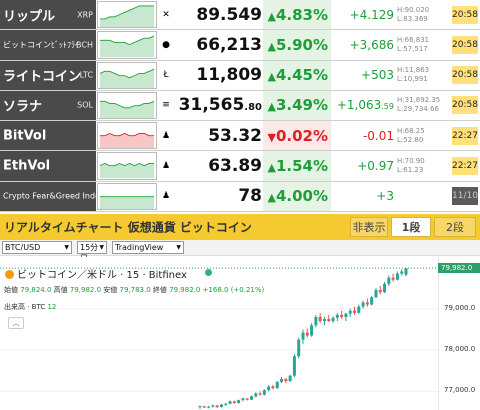 This screenshot has height=410, width=480. I want to click on change-main: +3, so click(385, 196).